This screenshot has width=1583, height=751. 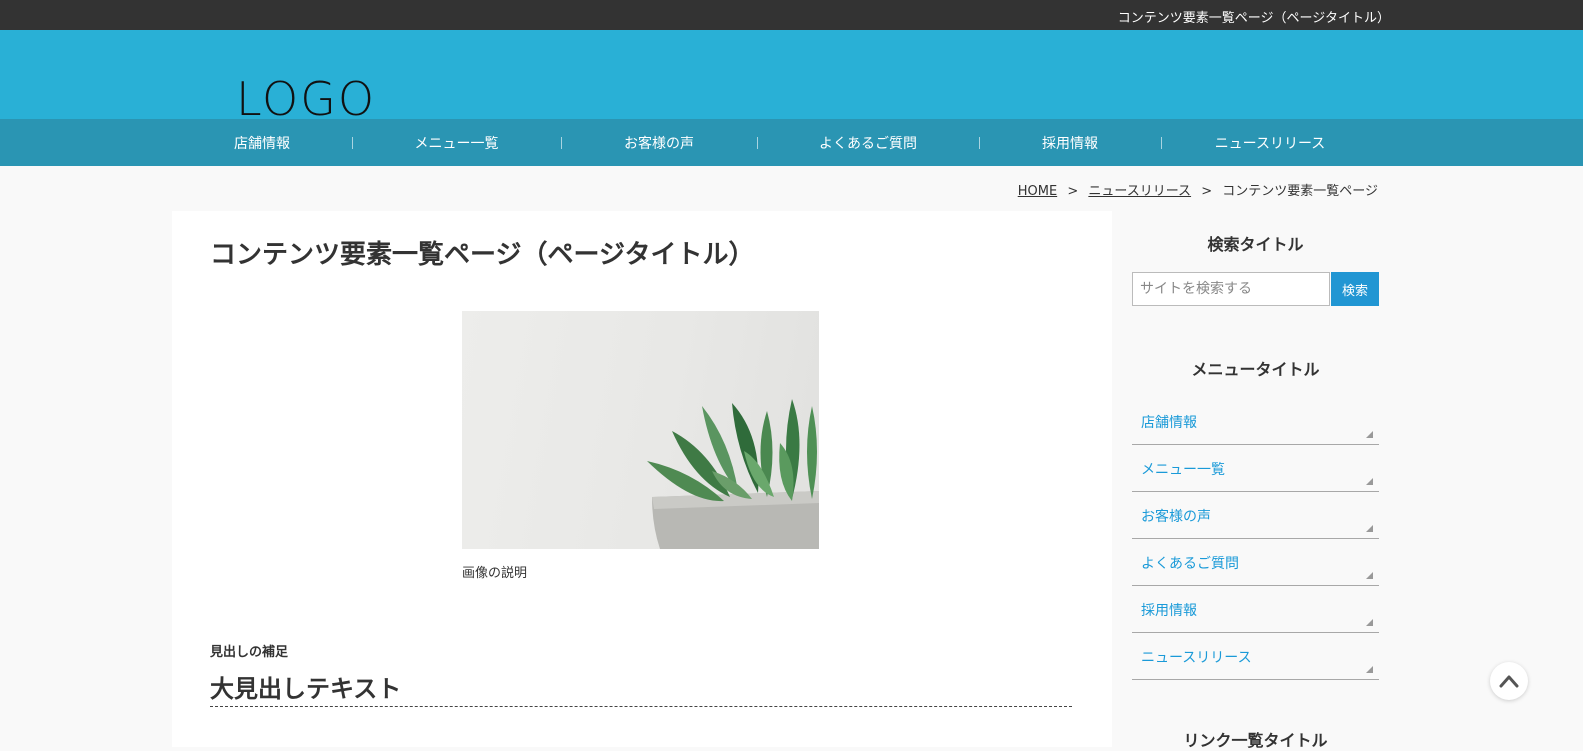 I want to click on sidebar-item-customer-voice: お客様の声, so click(x=1255, y=515).